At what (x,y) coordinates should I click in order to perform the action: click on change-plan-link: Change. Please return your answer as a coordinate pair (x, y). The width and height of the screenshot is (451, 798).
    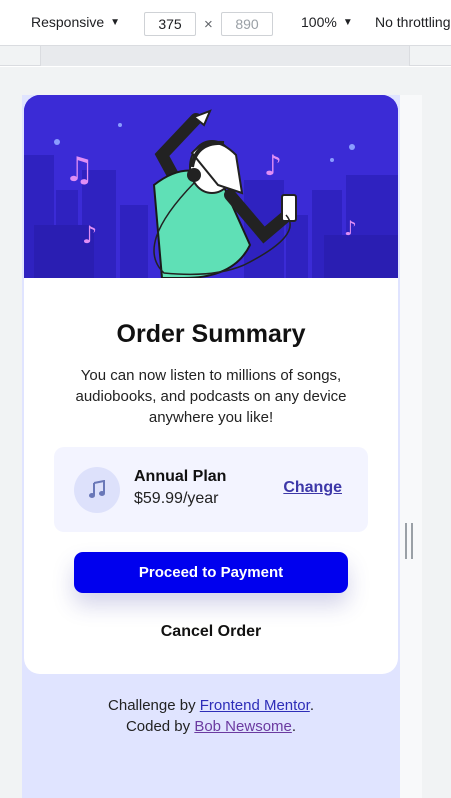
    Looking at the image, I should click on (312, 488).